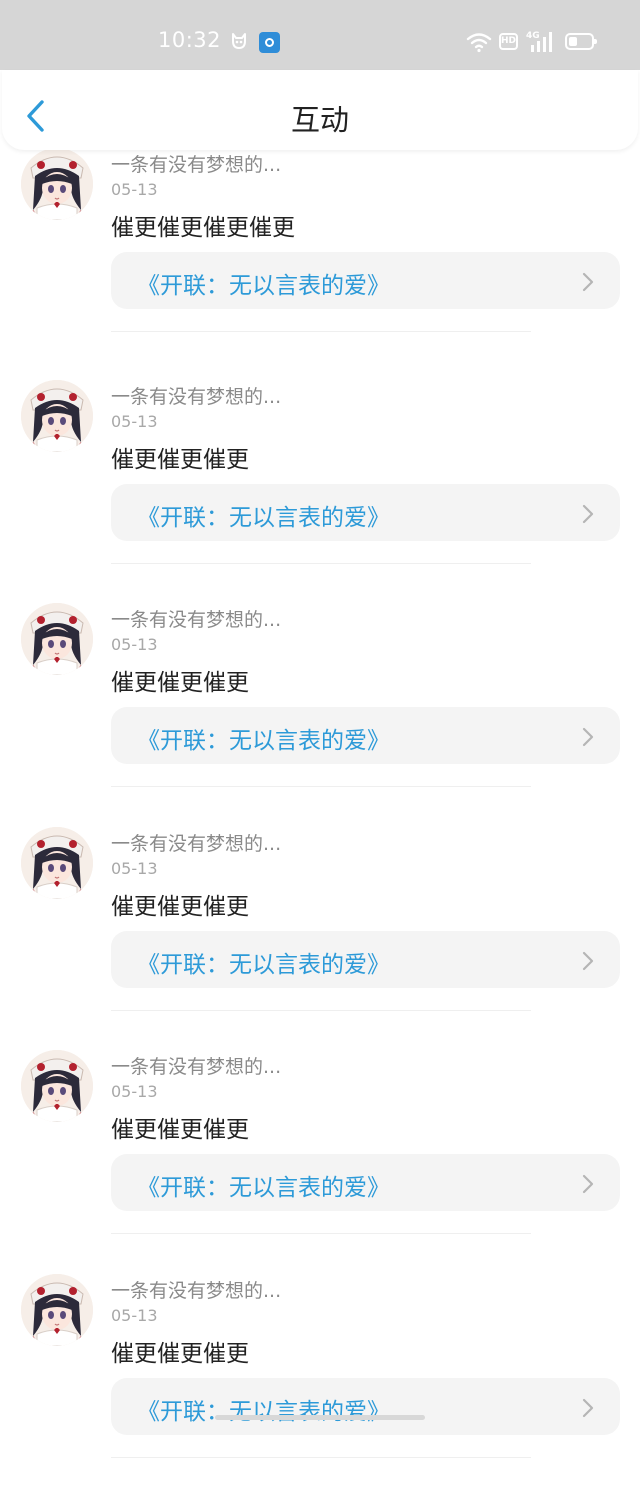  What do you see at coordinates (203, 228) in the screenshot?
I see `comment-text: 催更催更催更催更` at bounding box center [203, 228].